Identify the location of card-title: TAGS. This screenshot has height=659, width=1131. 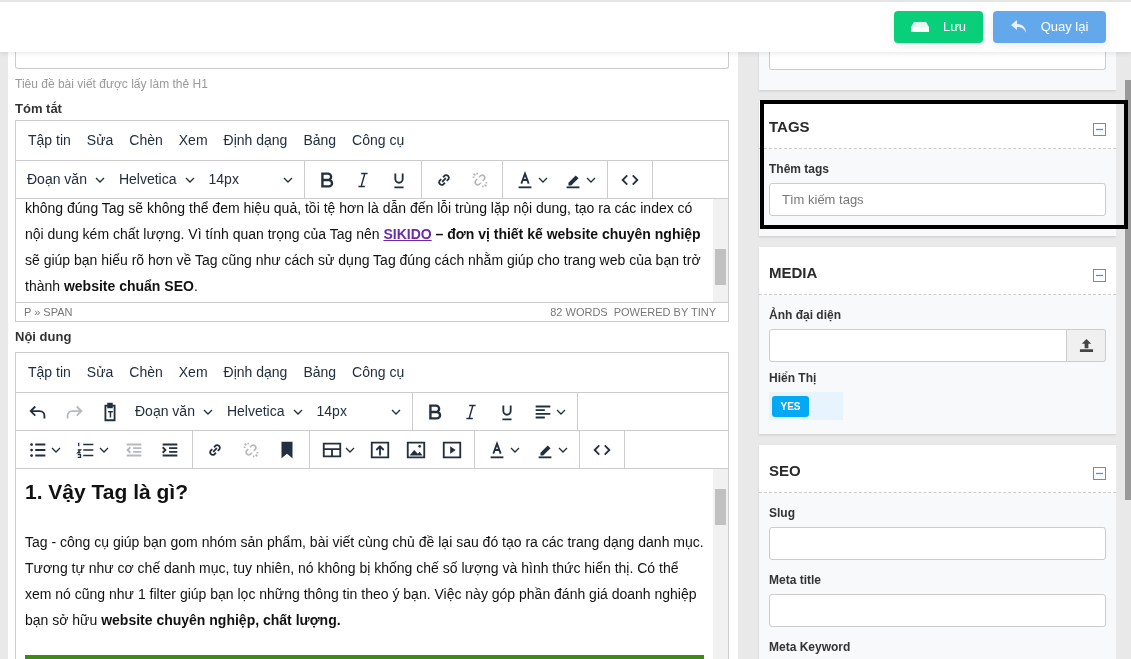
(789, 126).